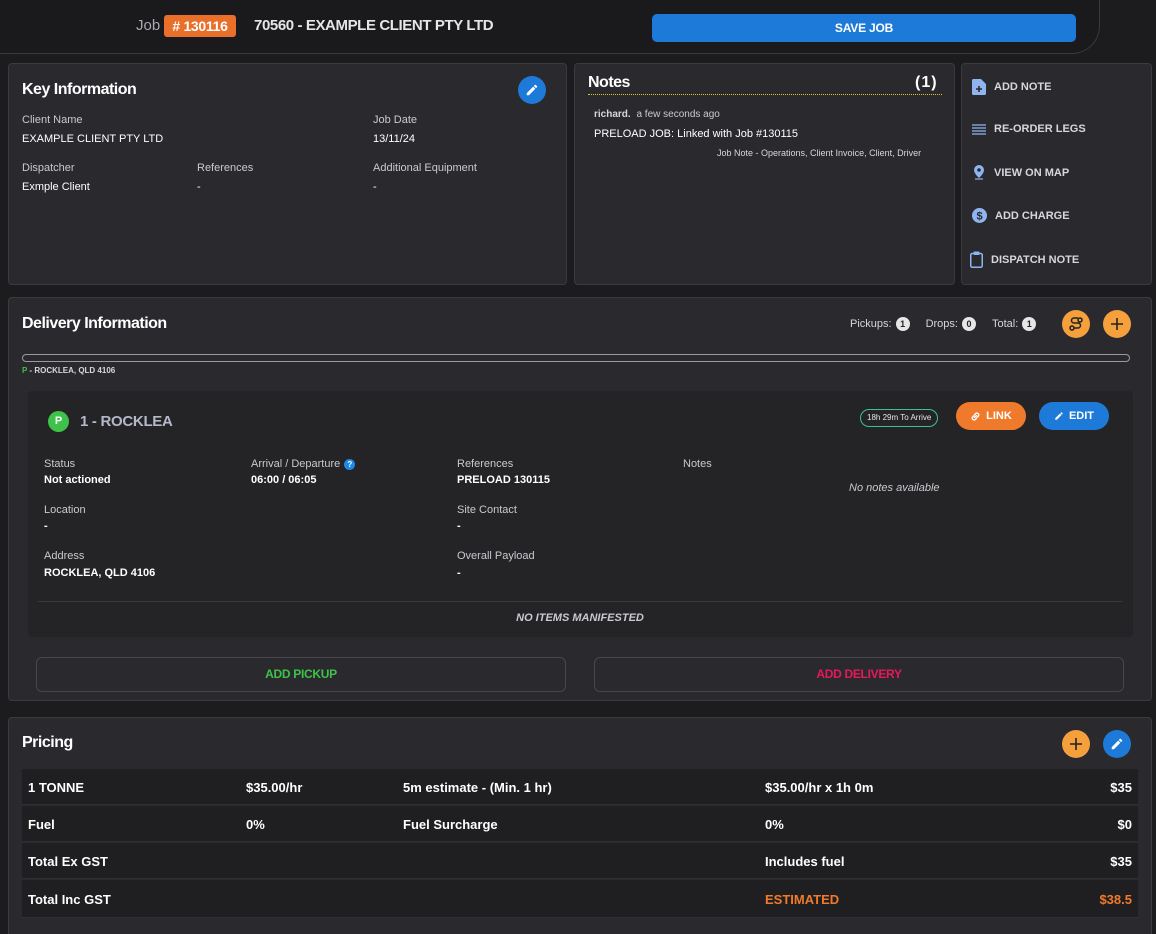 The height and width of the screenshot is (934, 1156). I want to click on leg-counts: Pickups: 1 Drops: 0 Total: 1, so click(943, 324).